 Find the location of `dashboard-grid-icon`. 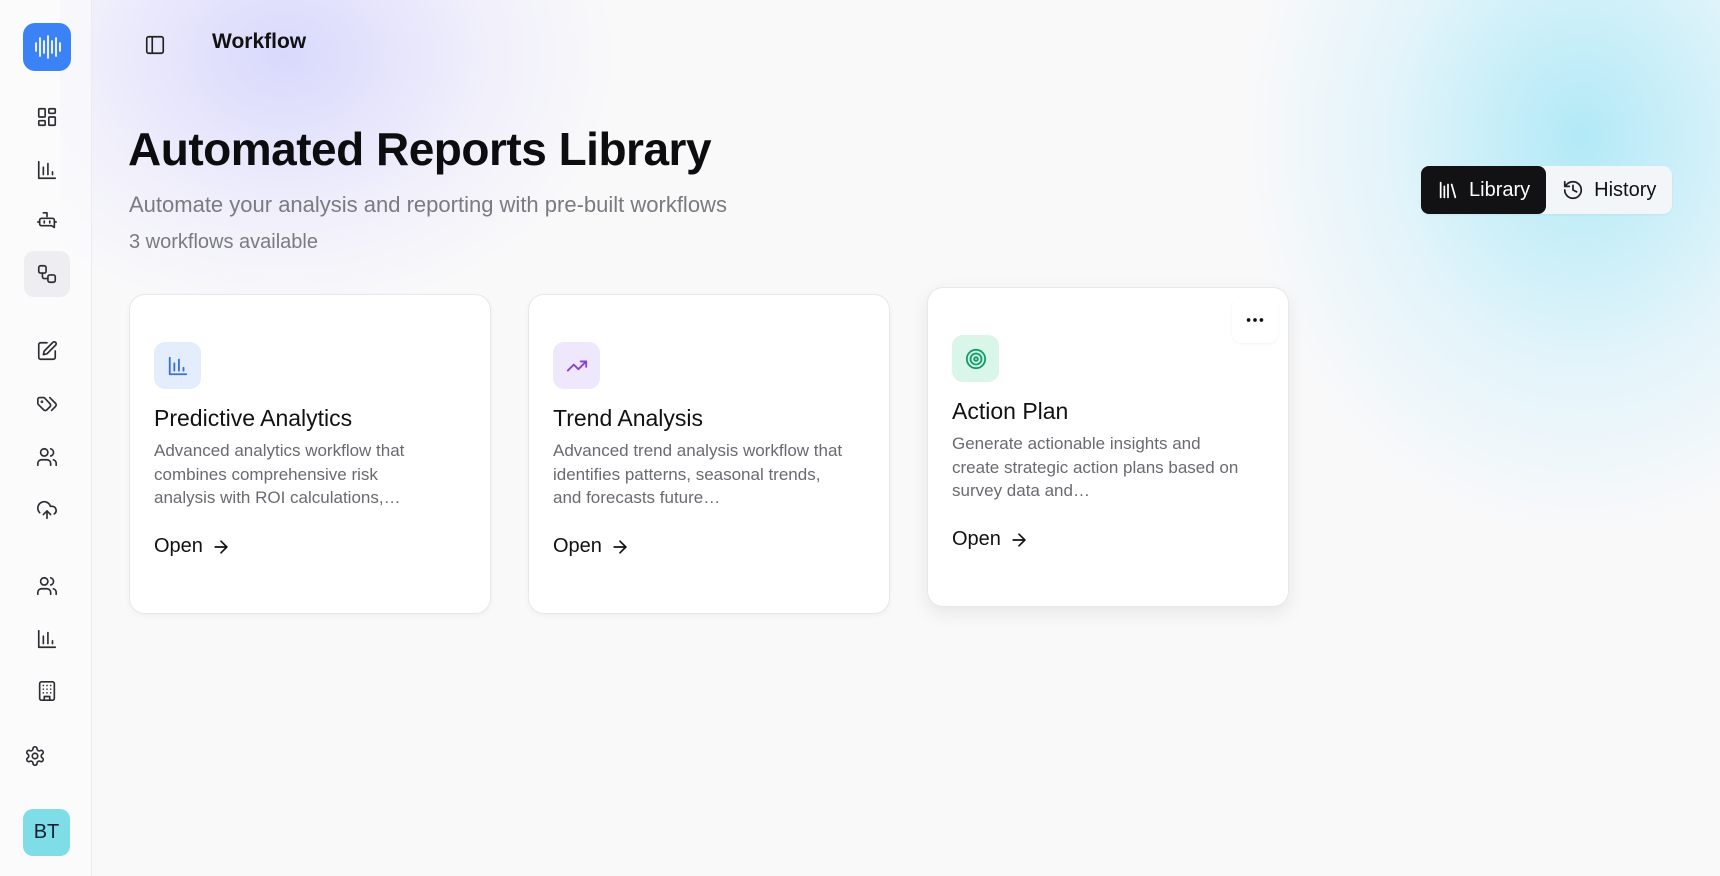

dashboard-grid-icon is located at coordinates (47, 117).